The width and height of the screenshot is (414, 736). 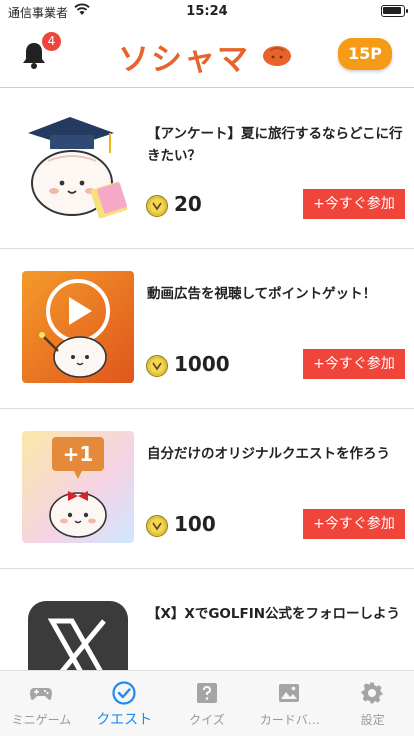 I want to click on tab-label: クエスト, so click(x=124, y=720).